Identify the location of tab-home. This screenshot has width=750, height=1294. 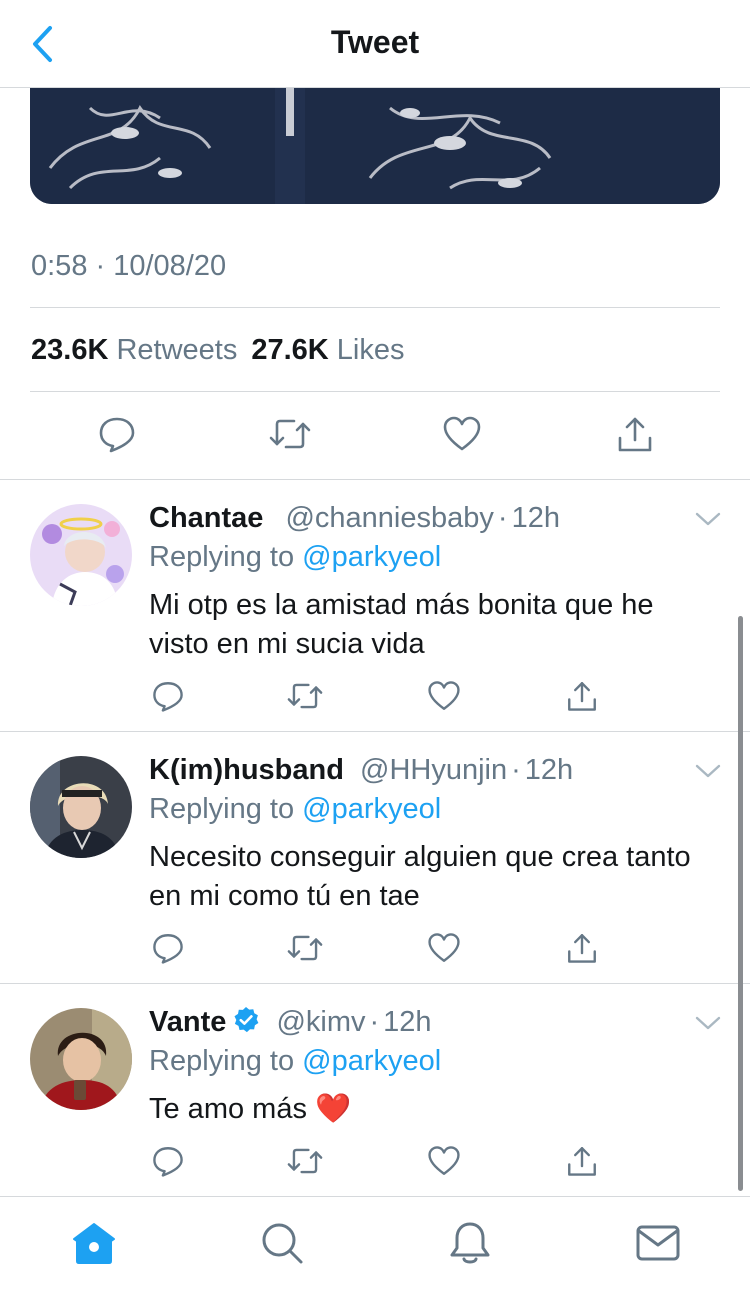
(94, 1243).